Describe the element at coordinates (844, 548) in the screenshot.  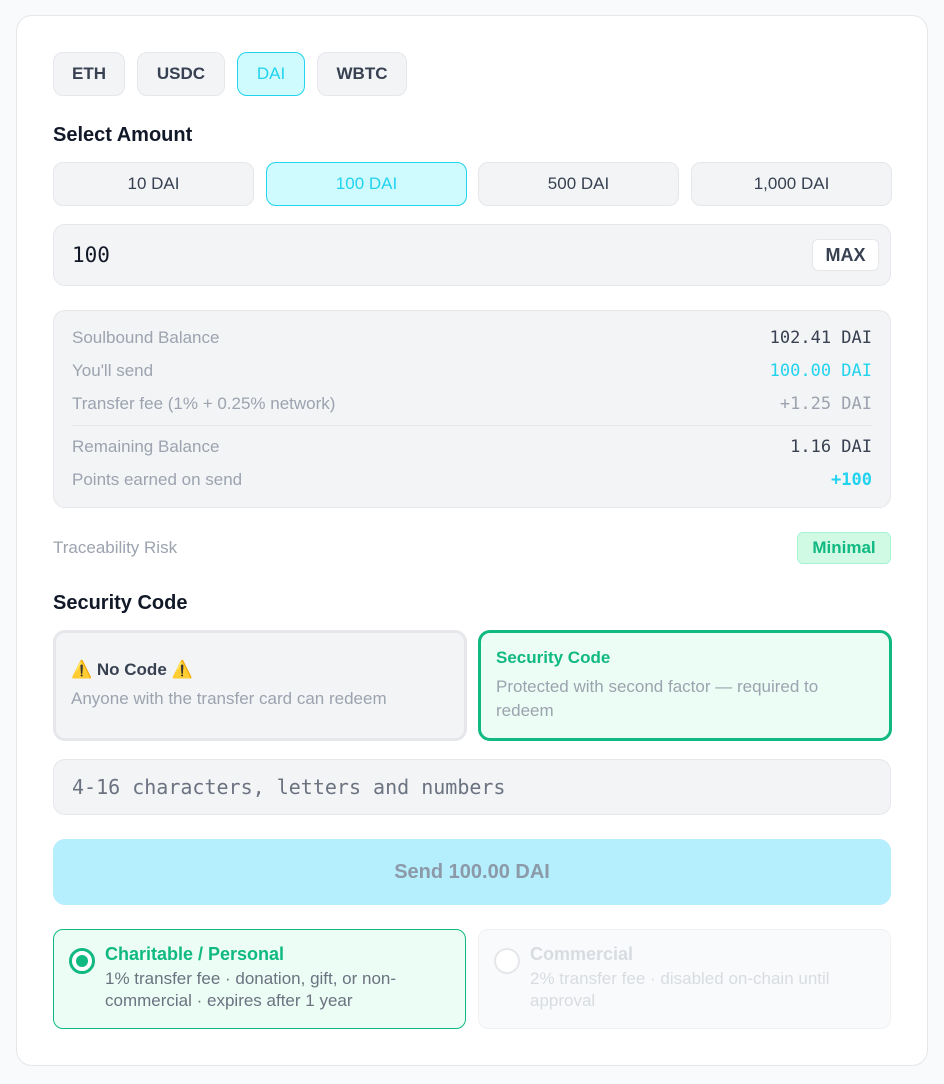
I see `risk-badge: Minimal` at that location.